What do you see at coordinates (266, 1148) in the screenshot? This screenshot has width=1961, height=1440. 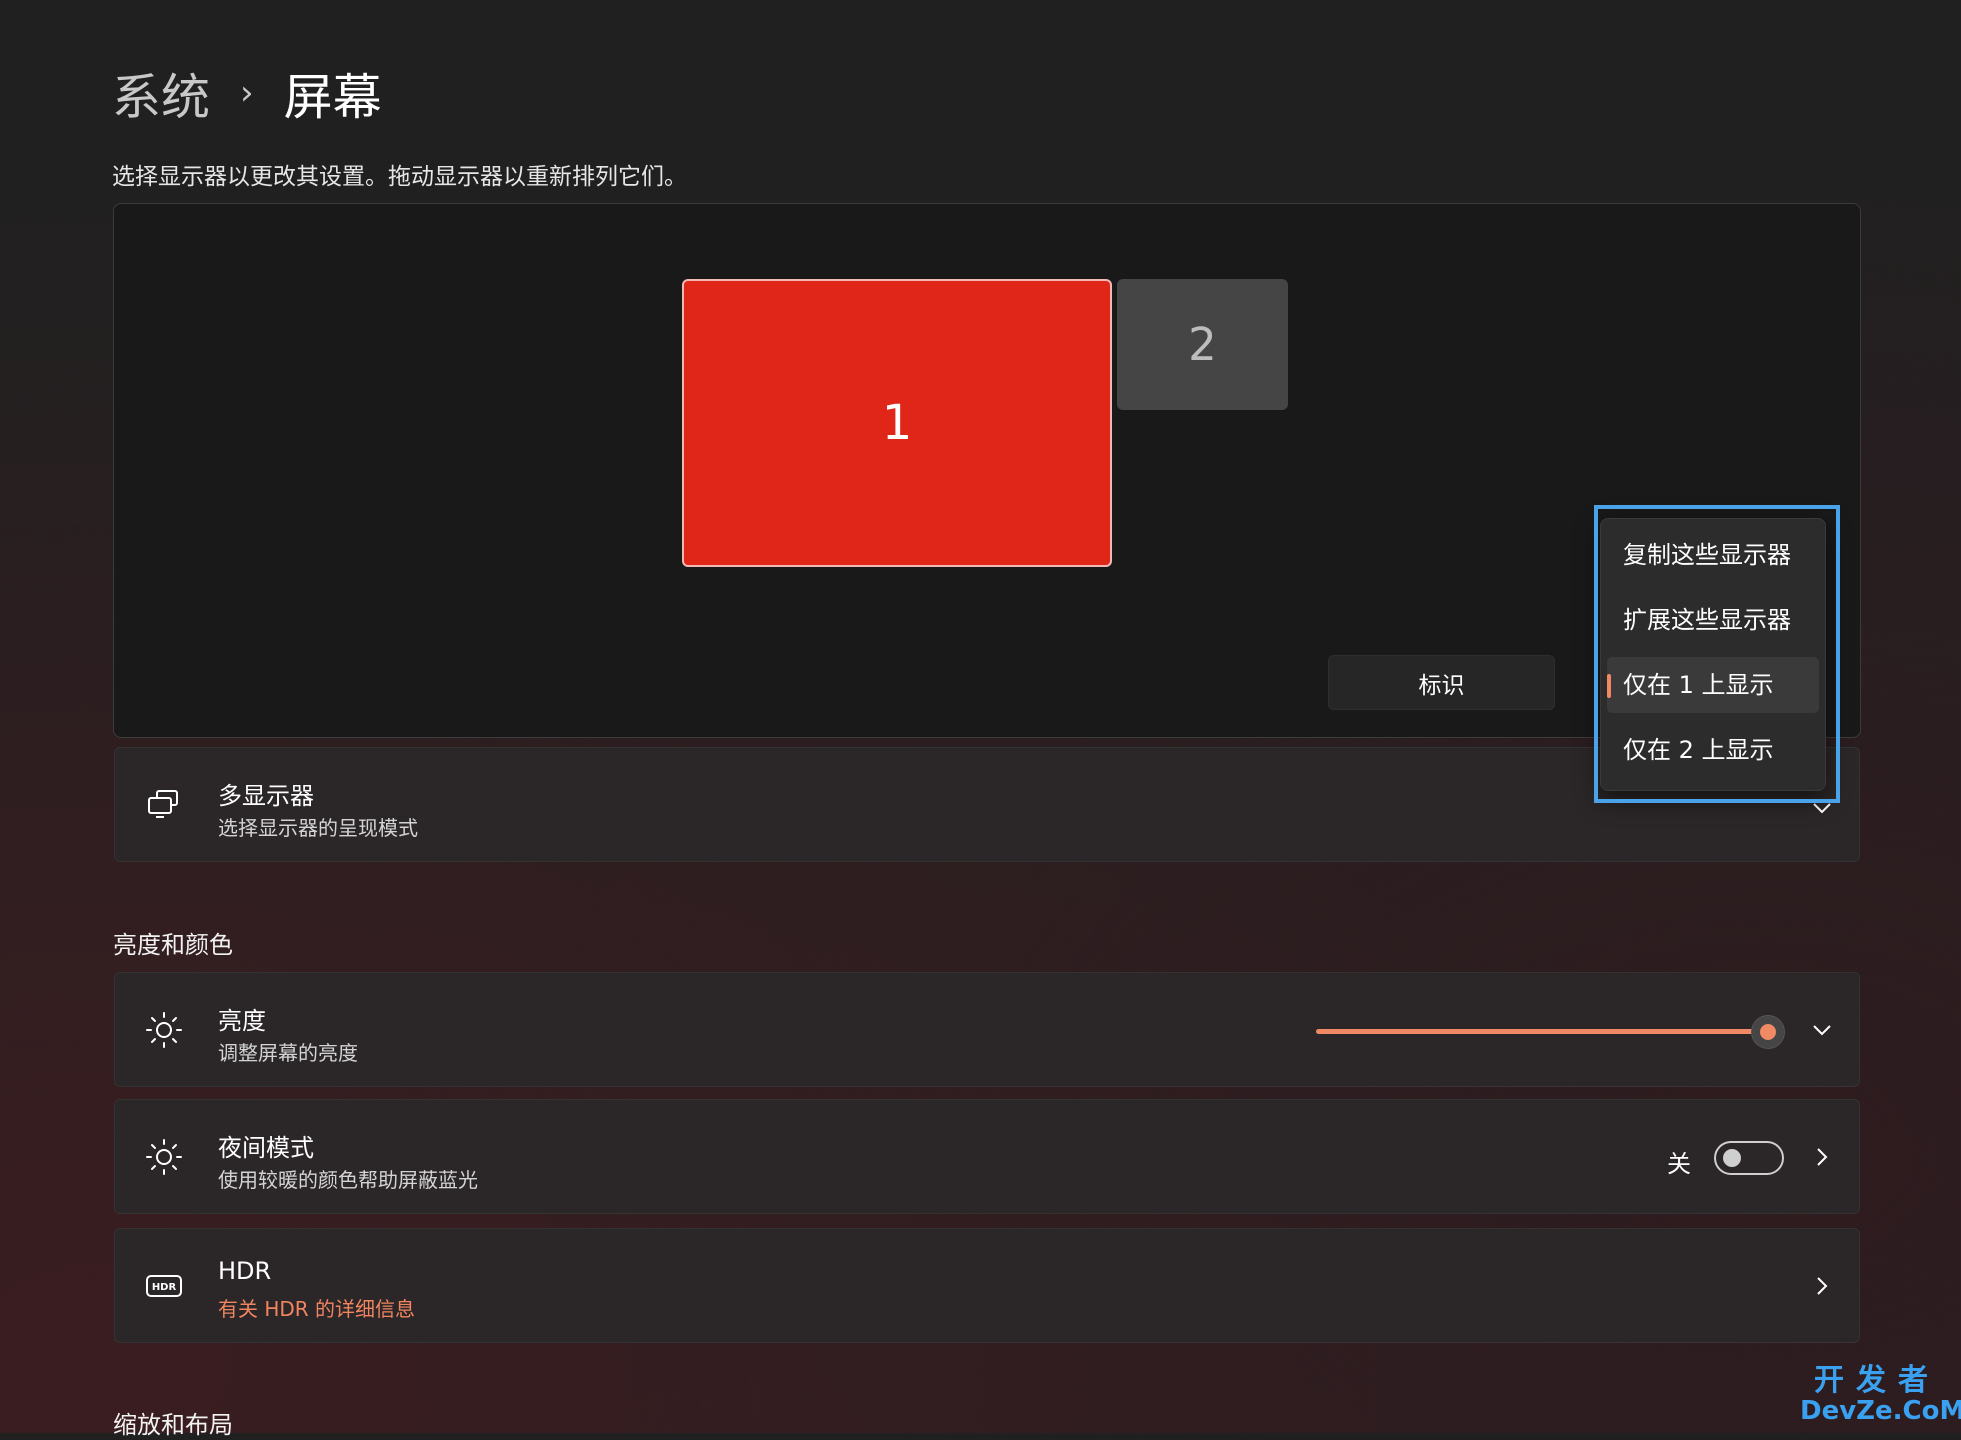 I see `night-light-title: 夜间模式` at bounding box center [266, 1148].